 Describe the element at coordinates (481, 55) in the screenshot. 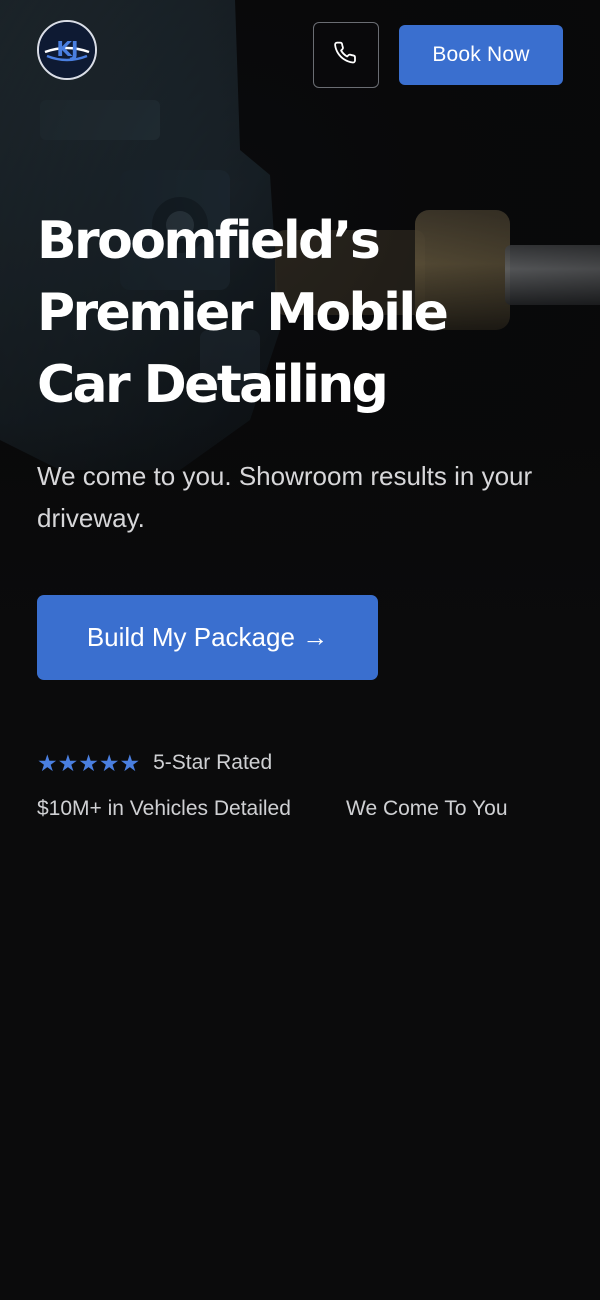

I see `book-now-button: Book Now` at that location.